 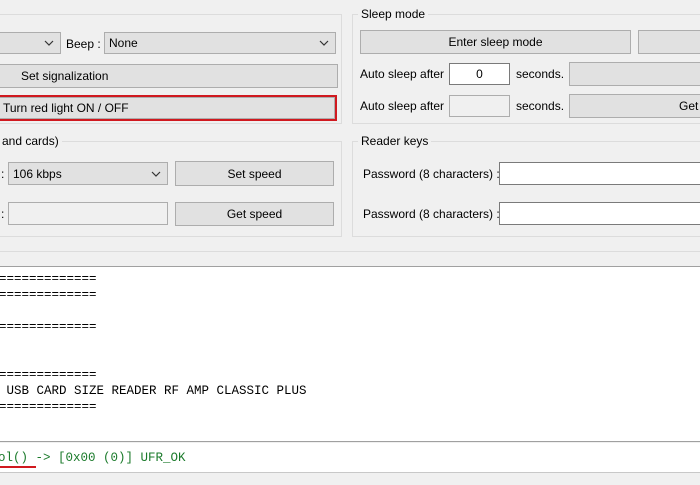 What do you see at coordinates (669, 42) in the screenshot?
I see `leave-sleep-mode-button` at bounding box center [669, 42].